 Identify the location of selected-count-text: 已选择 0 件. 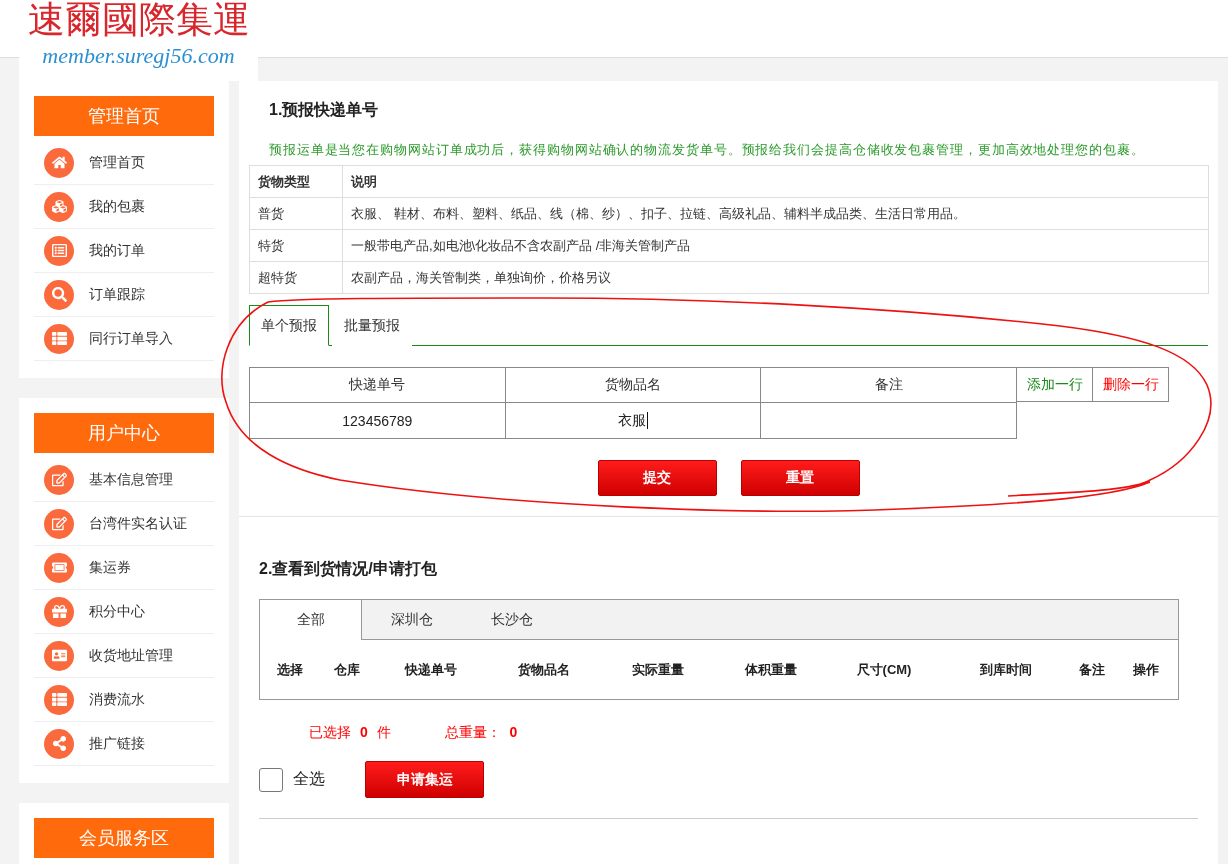
(350, 732).